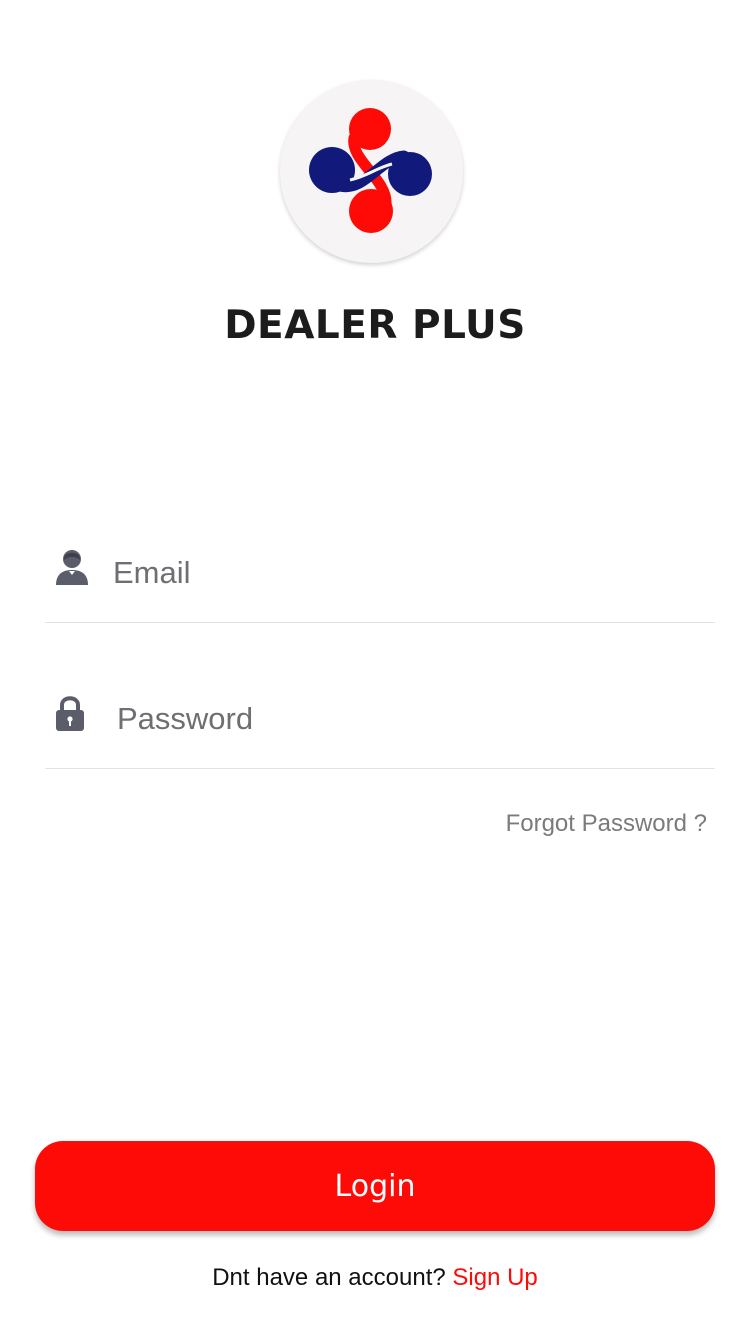  Describe the element at coordinates (70, 716) in the screenshot. I see `lock-icon` at that location.